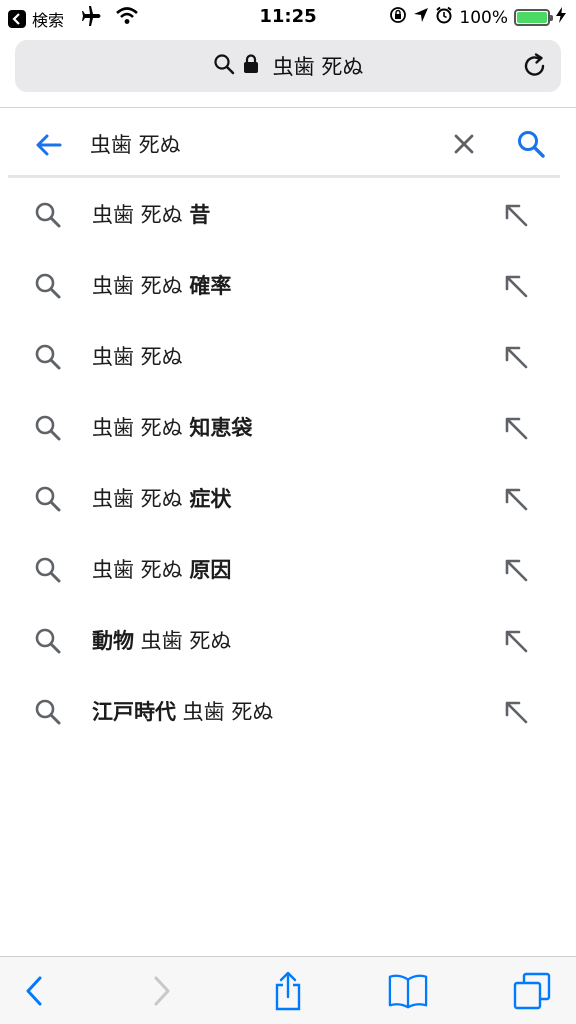 This screenshot has height=1024, width=576. What do you see at coordinates (200, 215) in the screenshot?
I see `suggestion-bold: 昔` at bounding box center [200, 215].